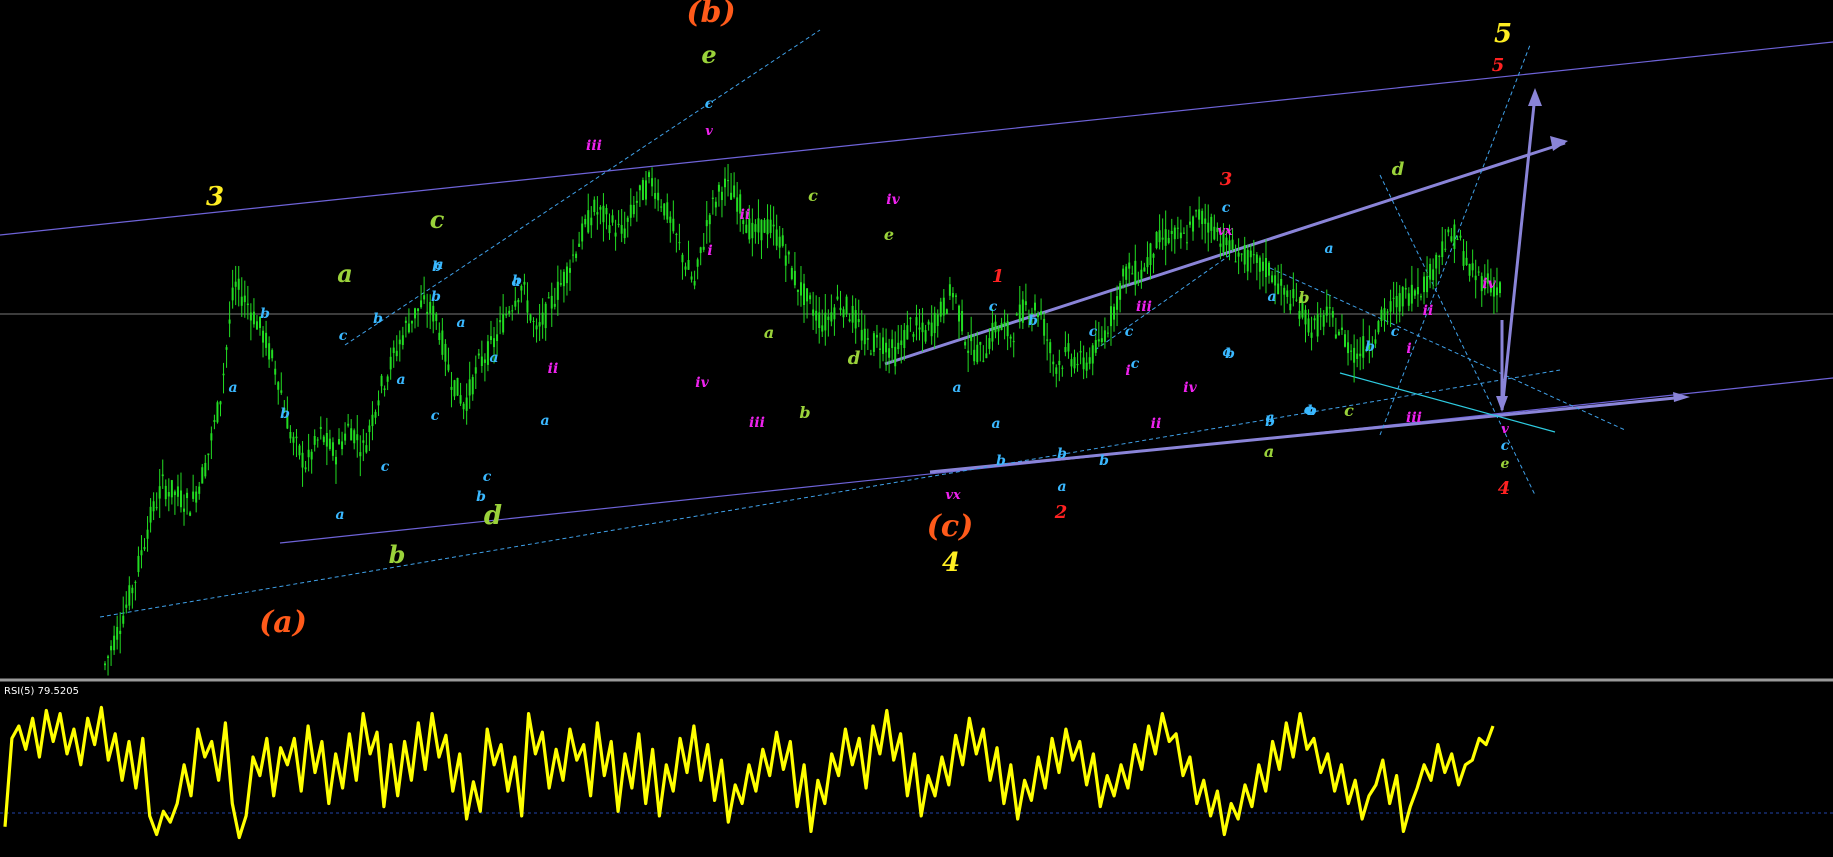 This screenshot has height=857, width=1833. Describe the element at coordinates (1033, 321) in the screenshot. I see `wave-label-b-cyan: b` at that location.